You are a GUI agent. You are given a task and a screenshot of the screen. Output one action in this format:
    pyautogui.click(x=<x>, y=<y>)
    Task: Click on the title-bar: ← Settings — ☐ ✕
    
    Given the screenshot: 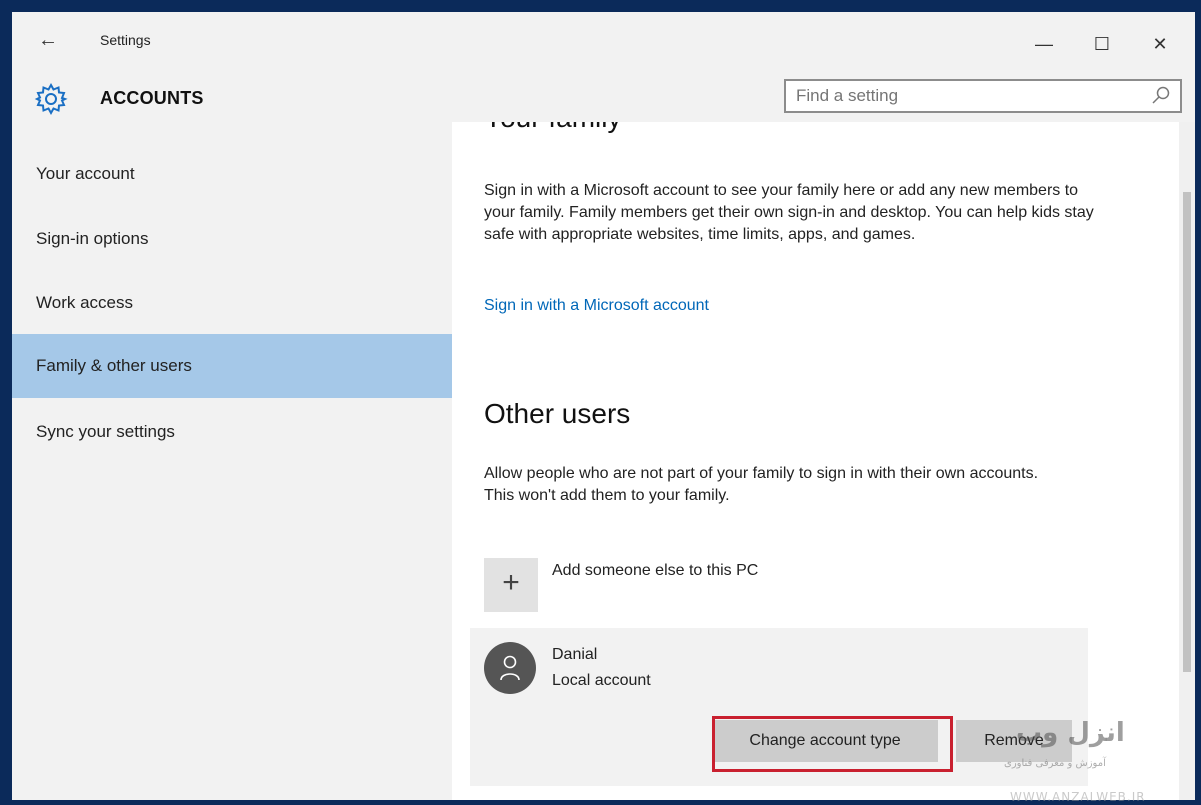 What is the action you would take?
    pyautogui.click(x=603, y=43)
    